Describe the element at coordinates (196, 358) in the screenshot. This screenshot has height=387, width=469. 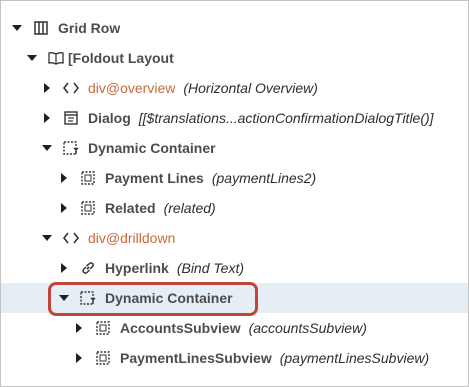
I see `tree-node-label: PaymentLinesSubview` at that location.